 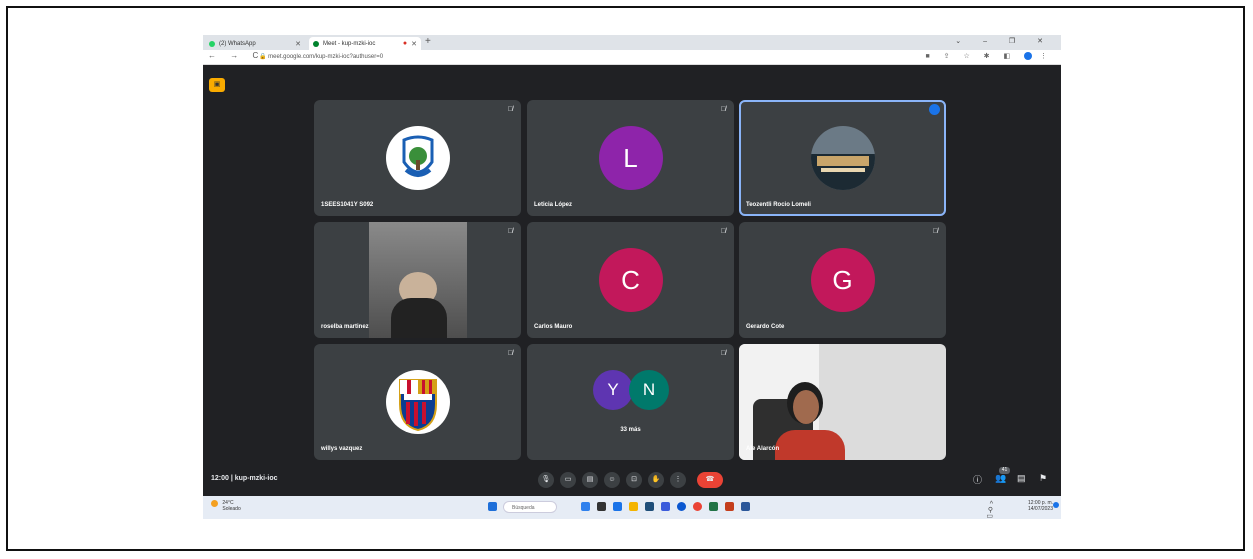 I want to click on meeting-info-badge: ▣, so click(x=217, y=85).